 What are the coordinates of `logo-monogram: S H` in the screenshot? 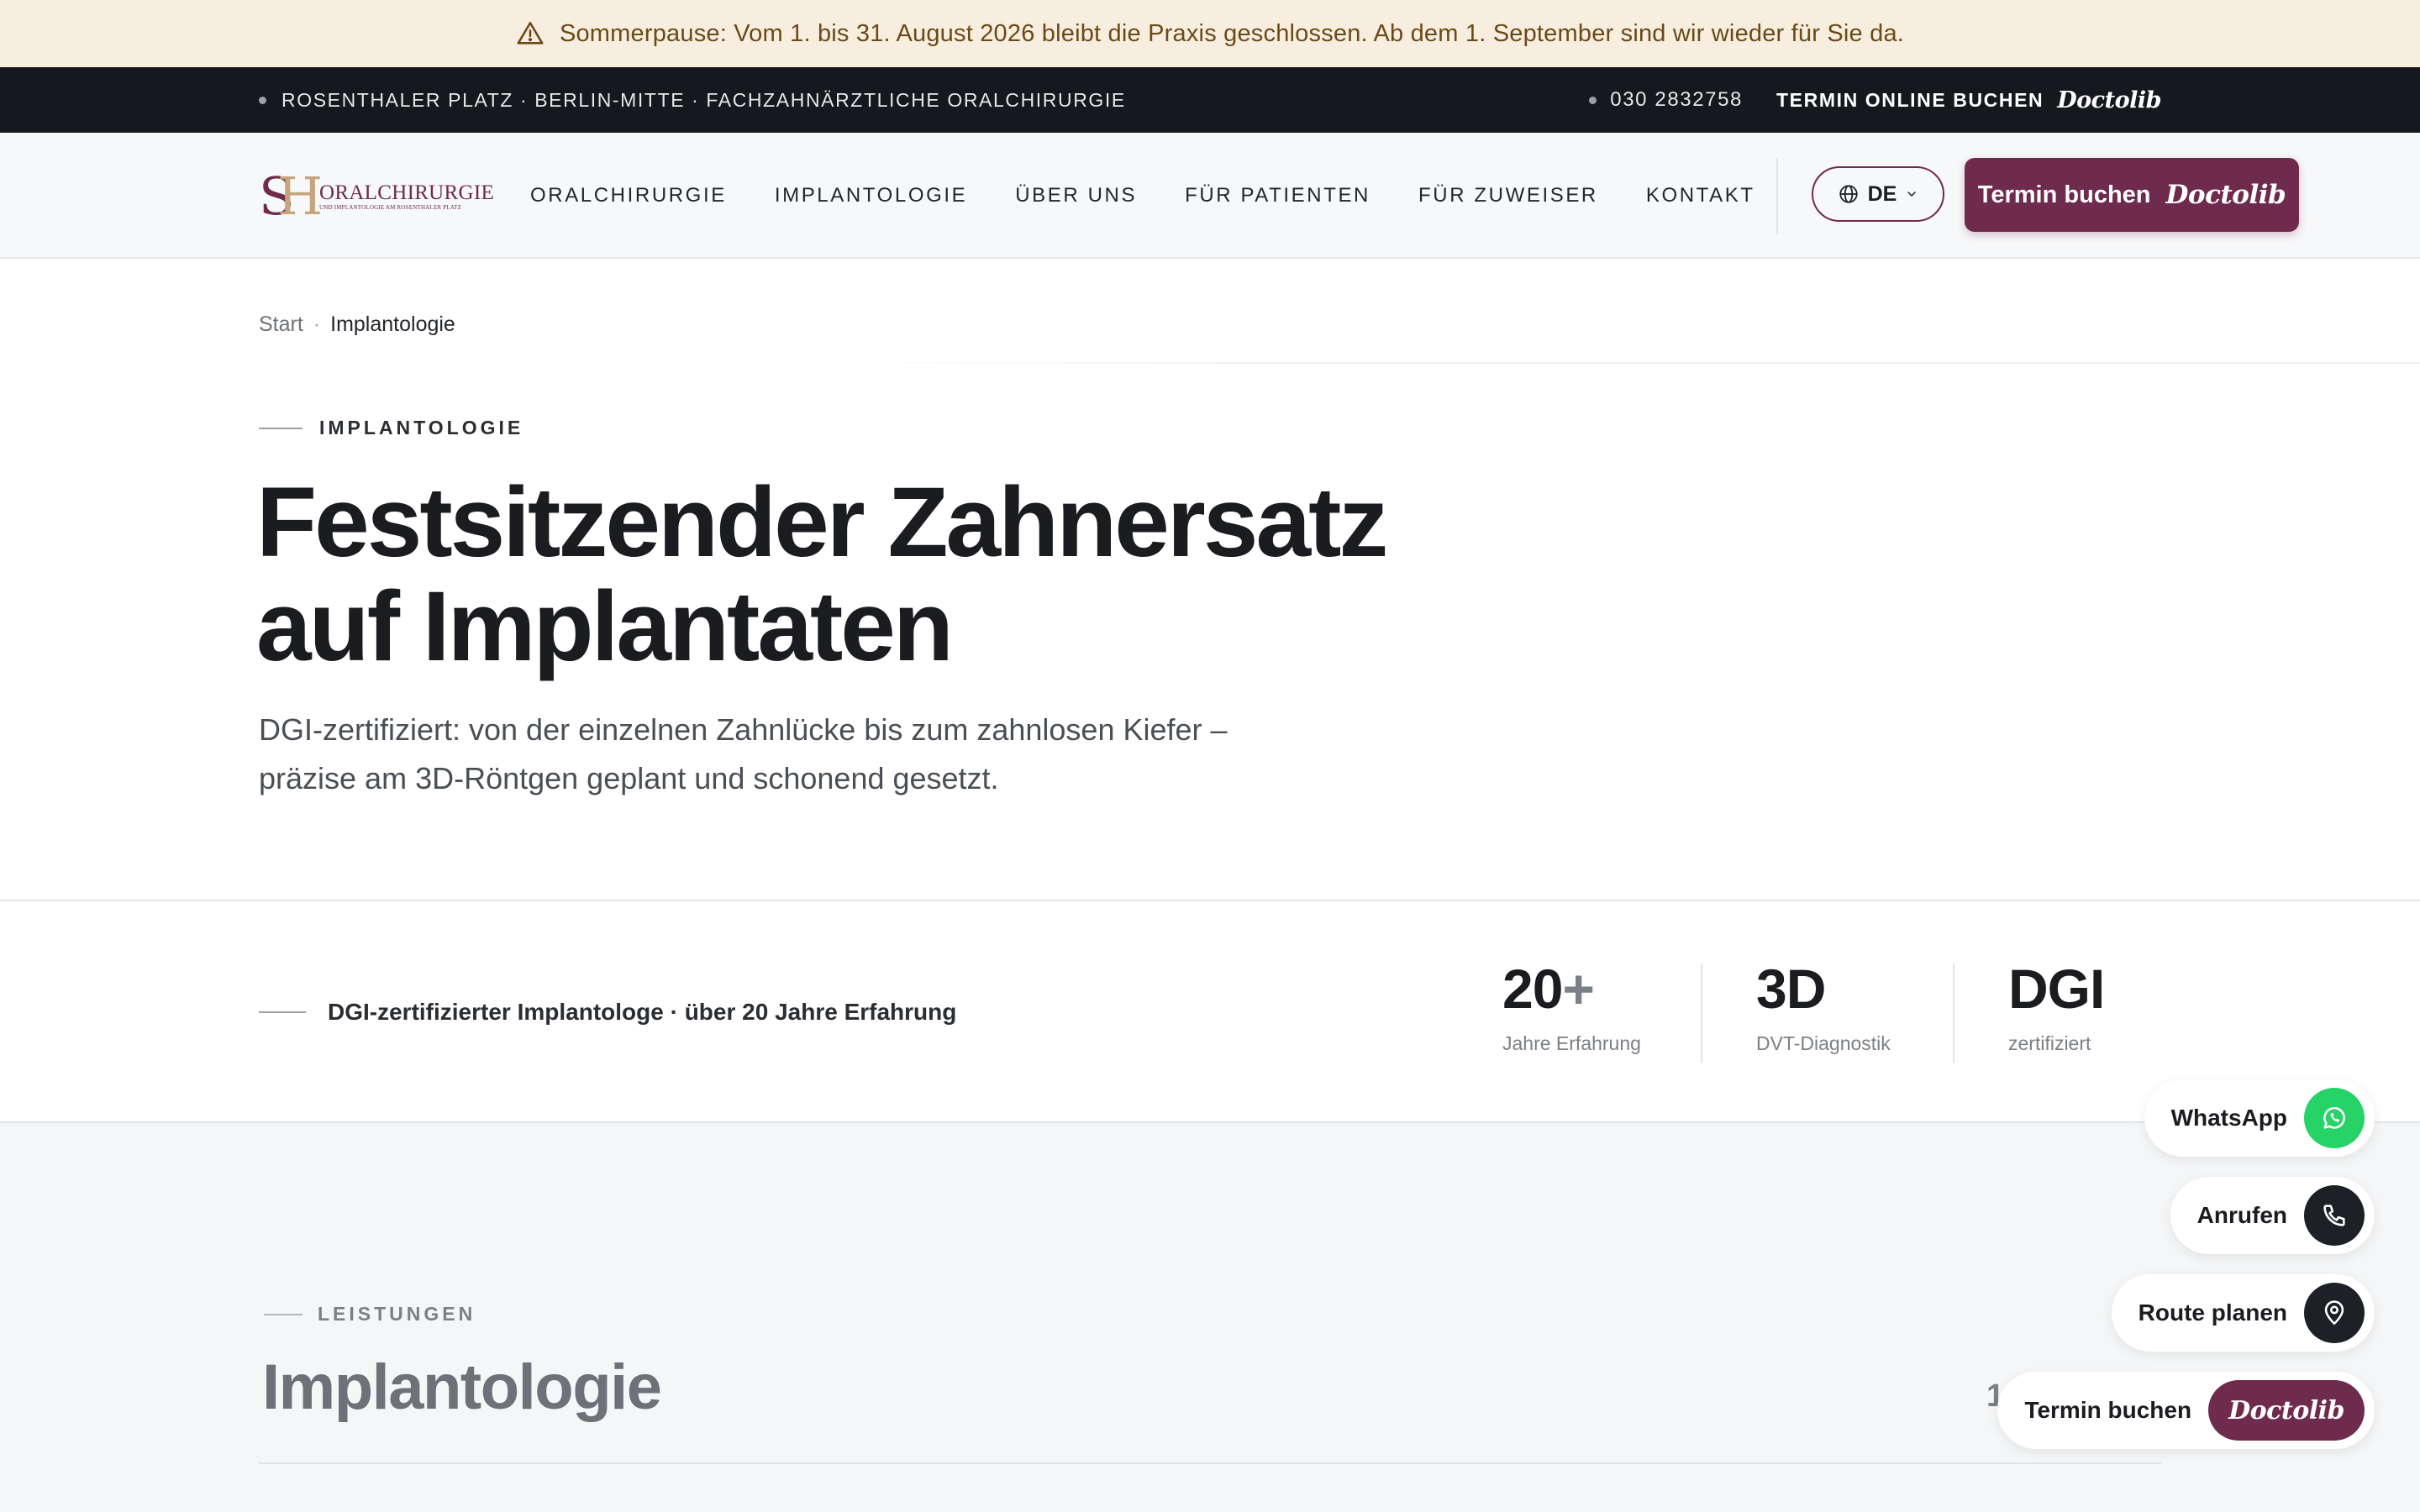 It's located at (291, 196).